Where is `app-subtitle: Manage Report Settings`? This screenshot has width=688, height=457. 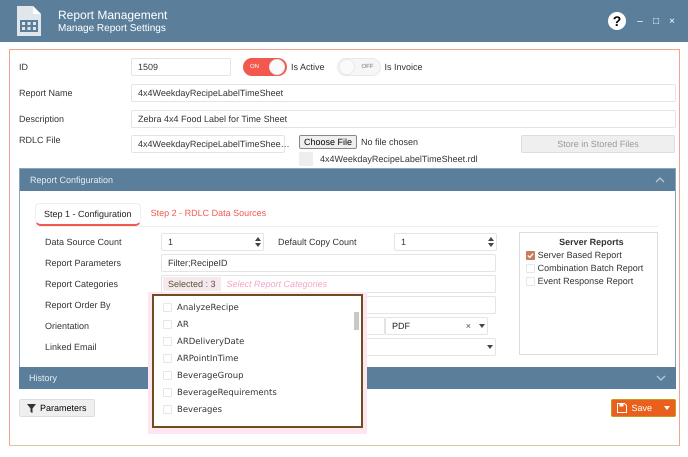
app-subtitle: Manage Report Settings is located at coordinates (112, 28).